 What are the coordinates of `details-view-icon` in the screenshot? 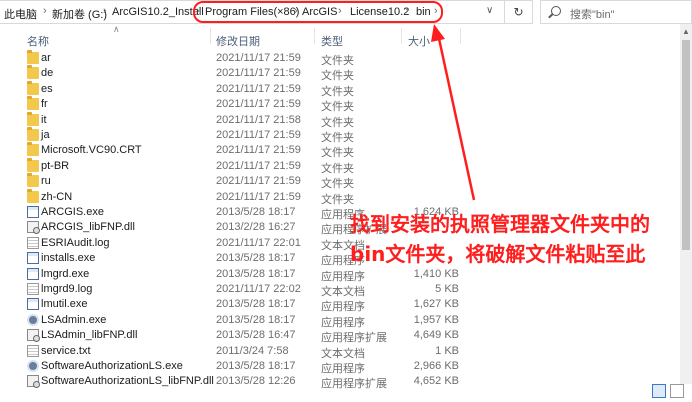 It's located at (659, 391).